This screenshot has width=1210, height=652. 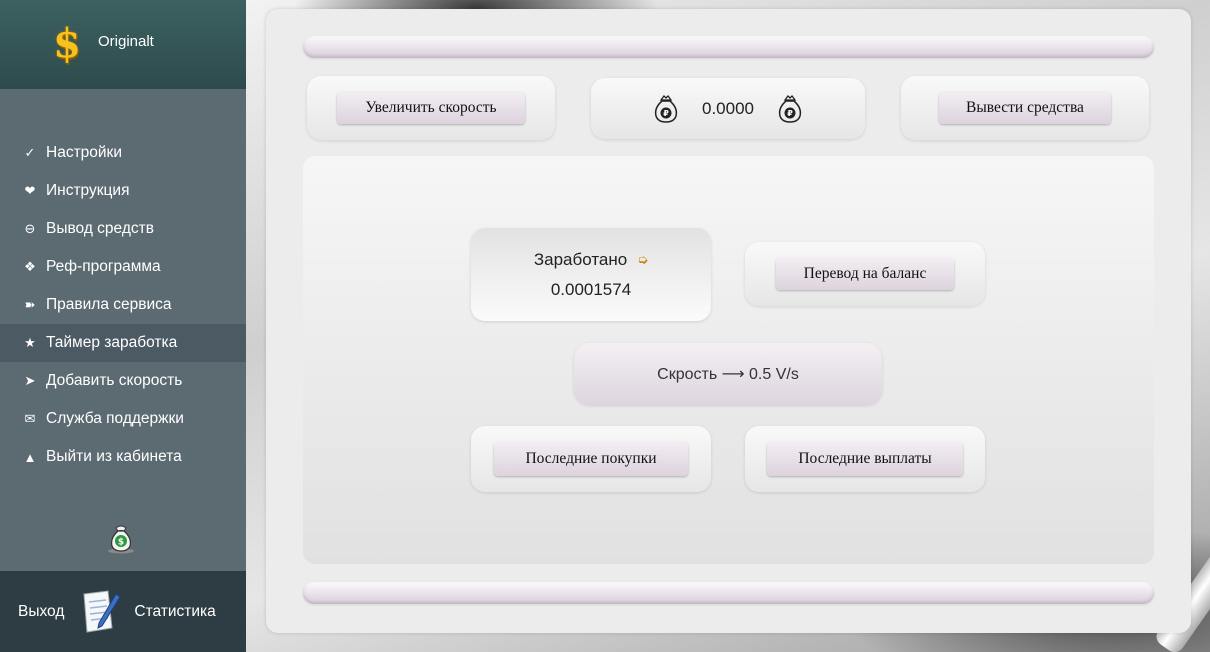 I want to click on earned-card: Заработано ➭ 0.0001574, so click(x=591, y=274).